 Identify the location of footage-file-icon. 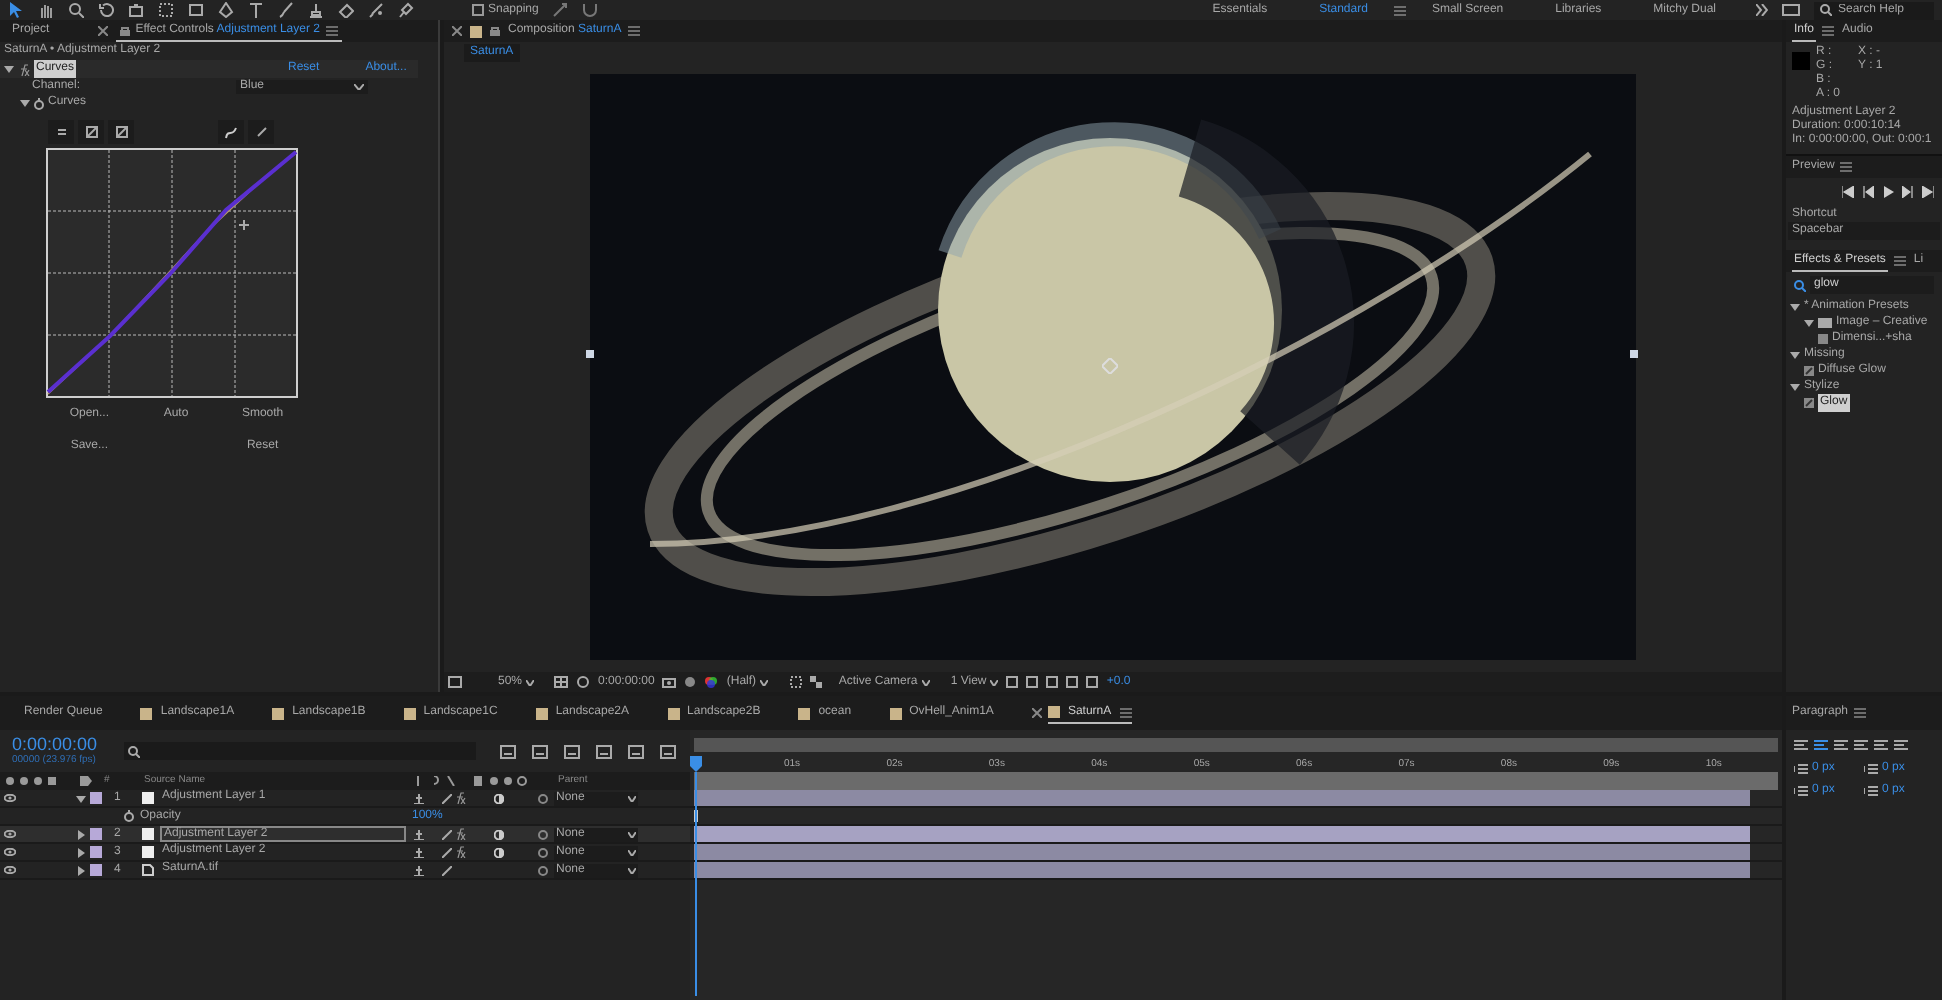
(148, 870).